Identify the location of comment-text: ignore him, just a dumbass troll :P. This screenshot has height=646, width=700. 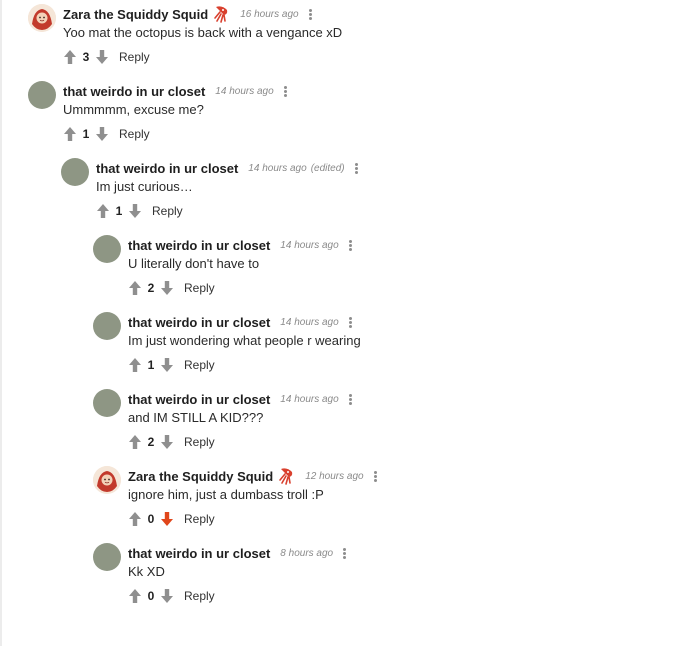
(226, 494).